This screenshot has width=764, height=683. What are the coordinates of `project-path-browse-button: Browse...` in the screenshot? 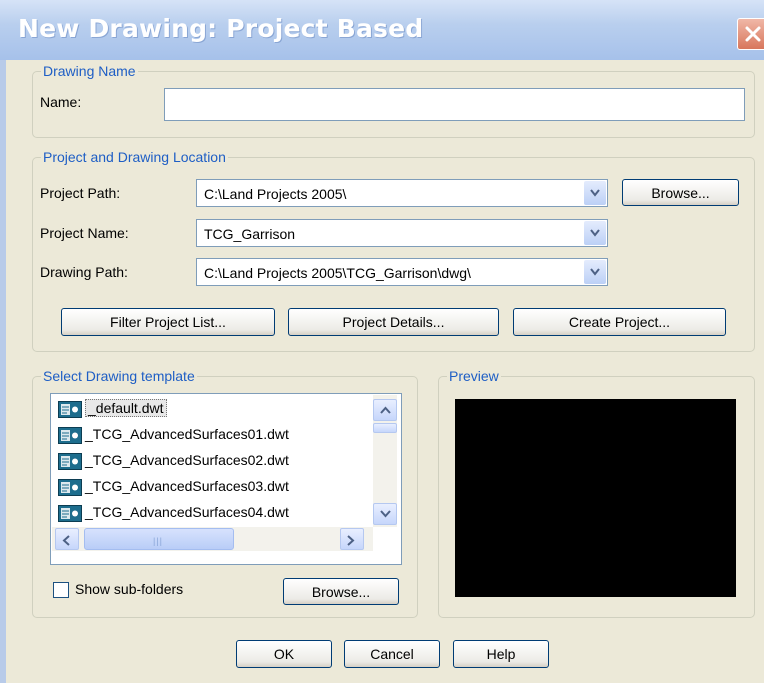 It's located at (680, 192).